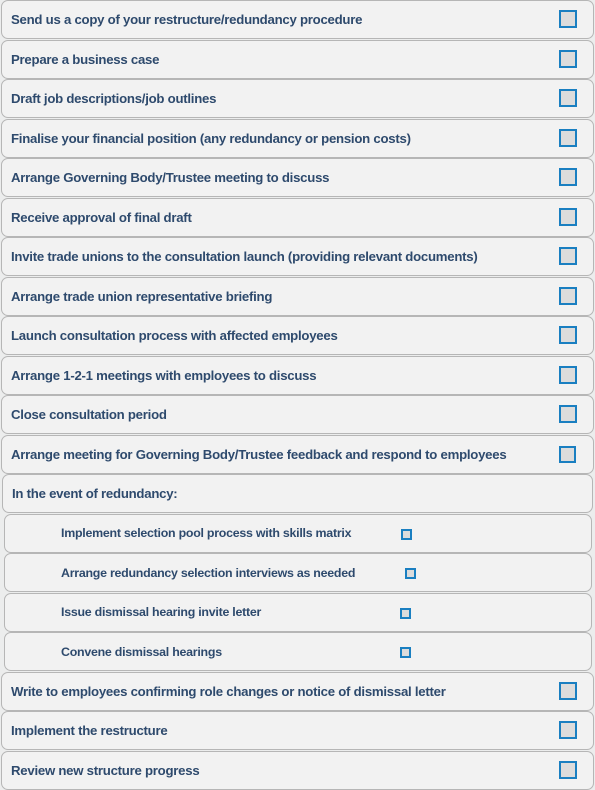 The image size is (595, 790). Describe the element at coordinates (85, 59) in the screenshot. I see `checklist-item-label: Prepare a business case` at that location.